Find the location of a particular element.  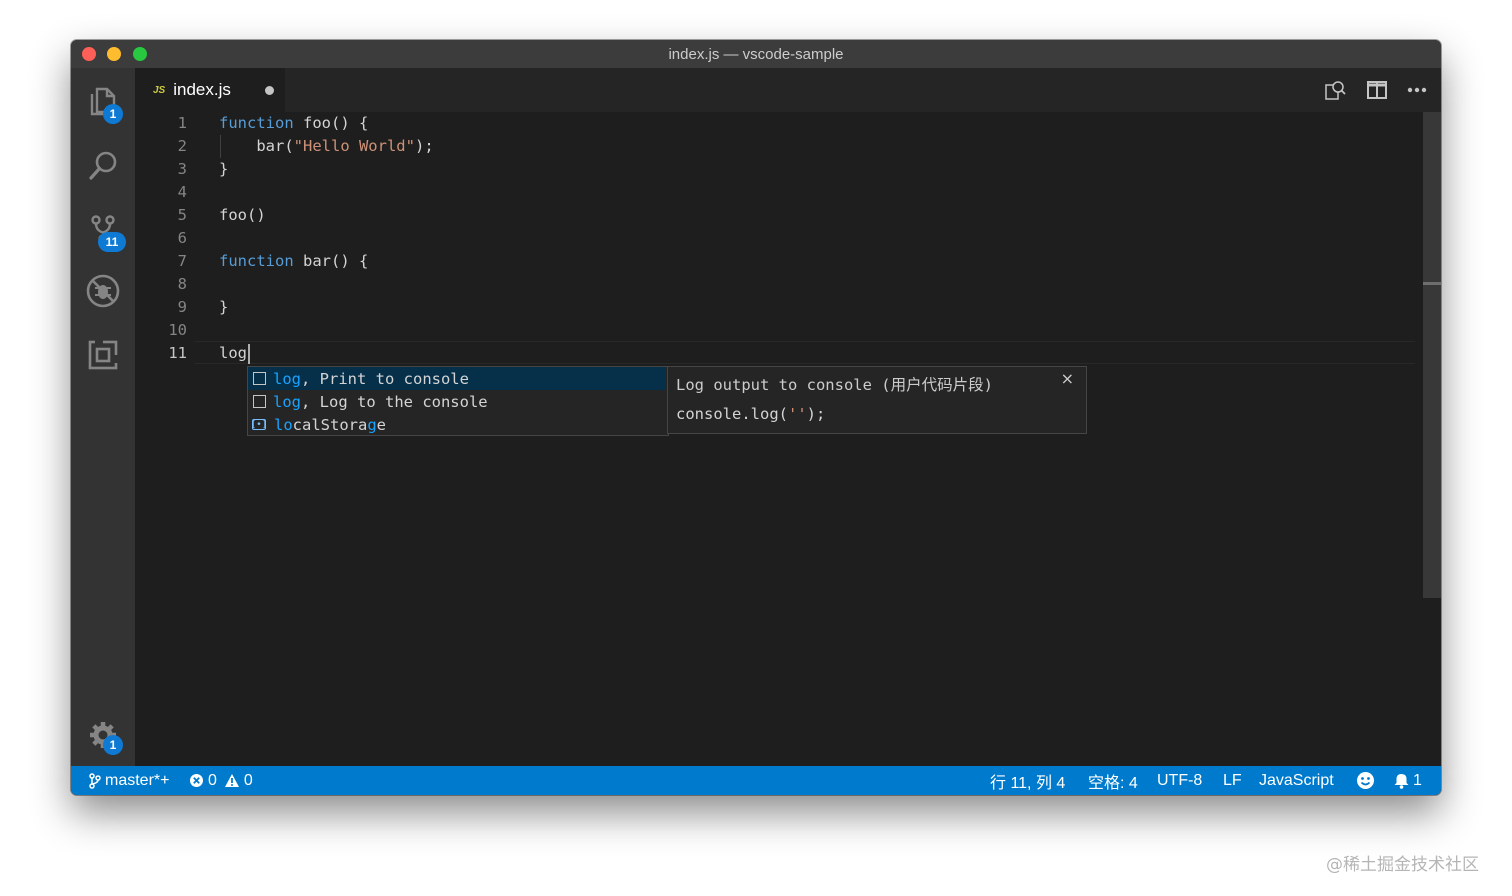

warning-count: 0 is located at coordinates (248, 780).